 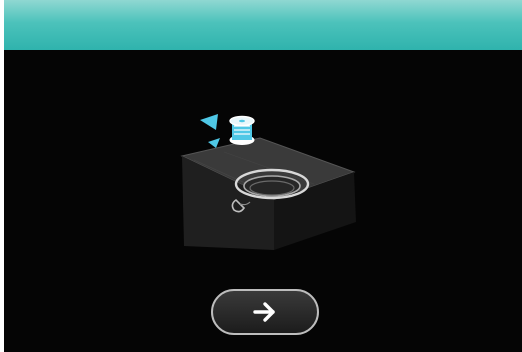 What do you see at coordinates (268, 182) in the screenshot?
I see `bobbin-insertion-illustration` at bounding box center [268, 182].